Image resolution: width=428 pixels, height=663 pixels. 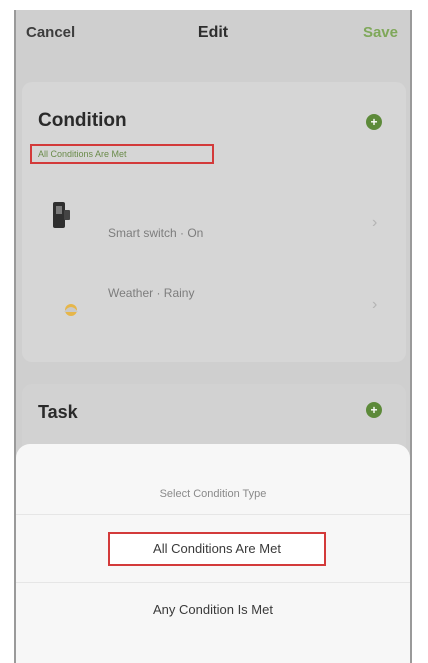 What do you see at coordinates (61, 217) in the screenshot?
I see `device-icon` at bounding box center [61, 217].